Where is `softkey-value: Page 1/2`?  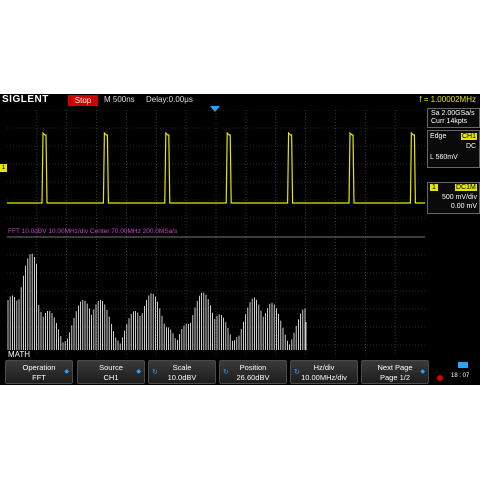 softkey-value: Page 1/2 is located at coordinates (395, 377).